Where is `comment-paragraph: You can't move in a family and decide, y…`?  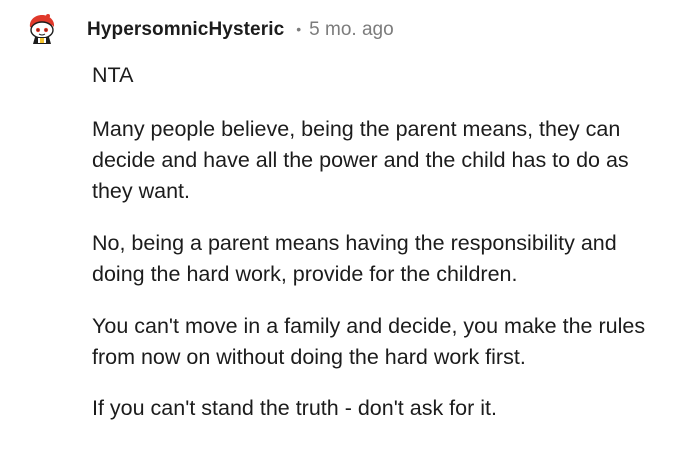 comment-paragraph: You can't move in a family and decide, y… is located at coordinates (369, 341).